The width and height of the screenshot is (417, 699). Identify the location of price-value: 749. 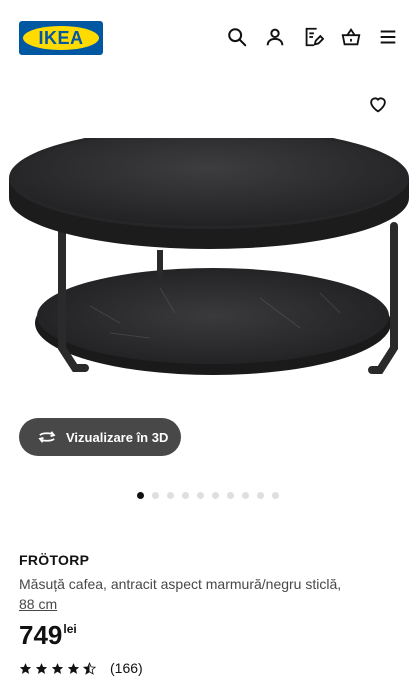
(41, 635).